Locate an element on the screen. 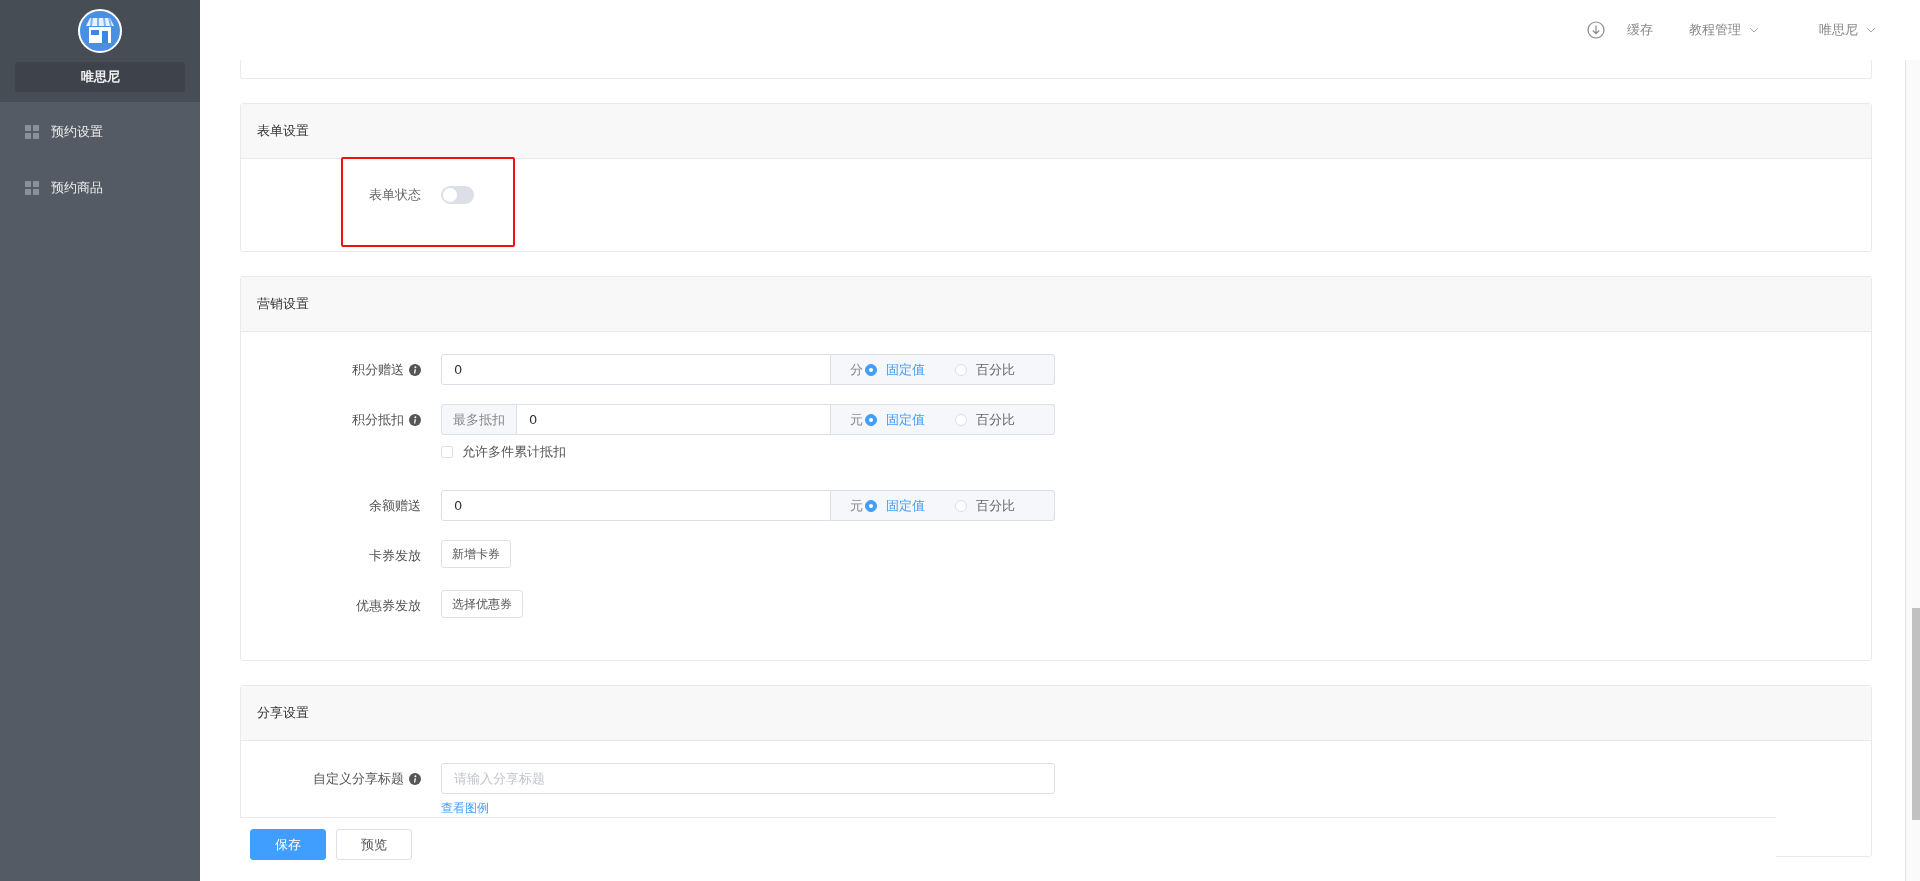  panel-title: 分享设置 is located at coordinates (283, 713).